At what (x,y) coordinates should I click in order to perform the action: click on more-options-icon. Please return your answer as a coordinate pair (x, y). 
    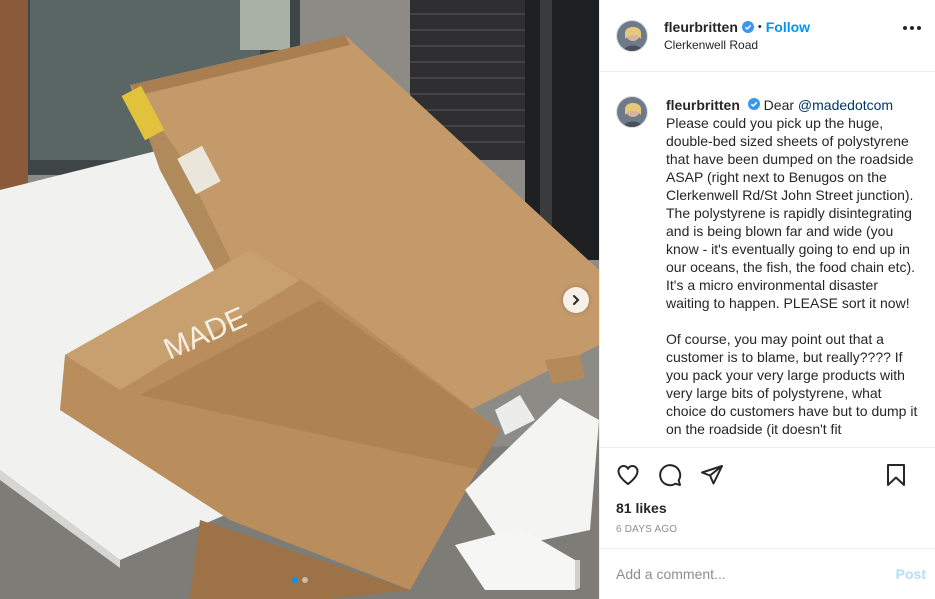
    Looking at the image, I should click on (912, 28).